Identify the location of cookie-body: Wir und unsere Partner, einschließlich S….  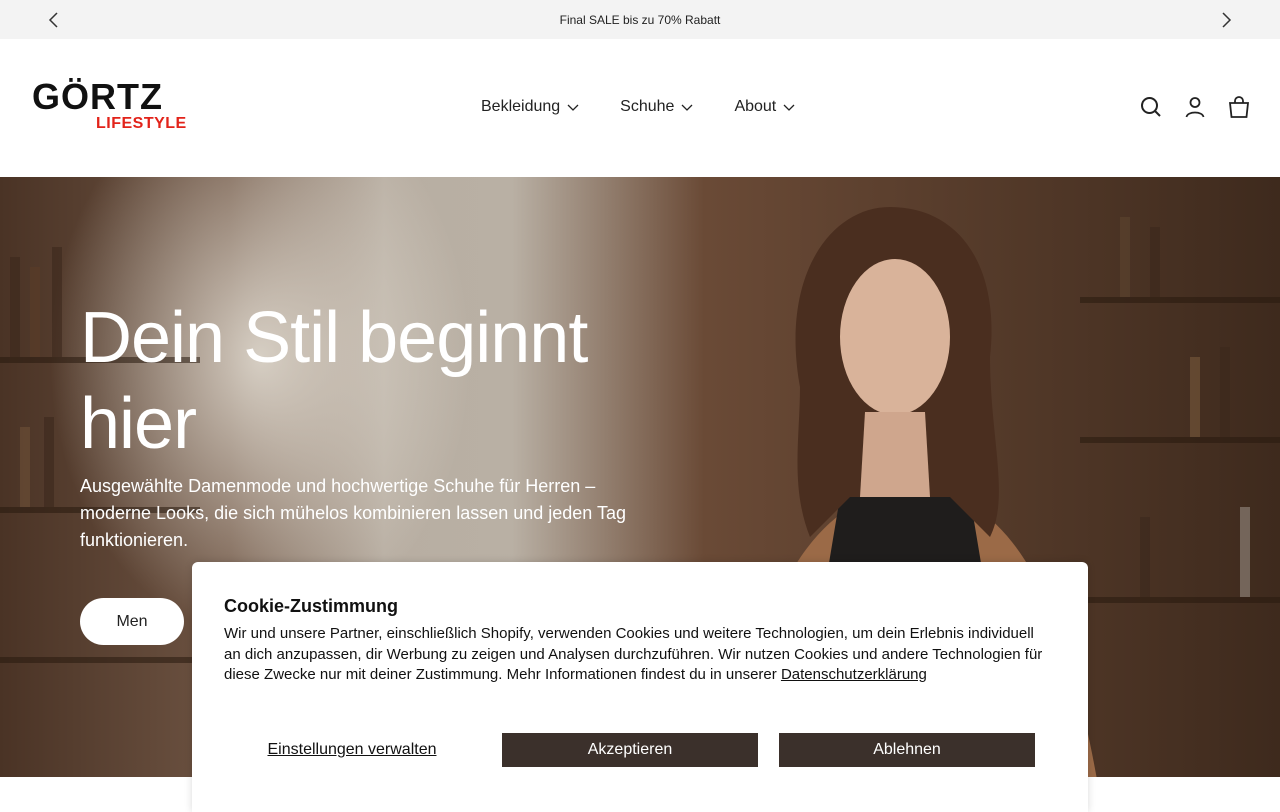
(634, 655).